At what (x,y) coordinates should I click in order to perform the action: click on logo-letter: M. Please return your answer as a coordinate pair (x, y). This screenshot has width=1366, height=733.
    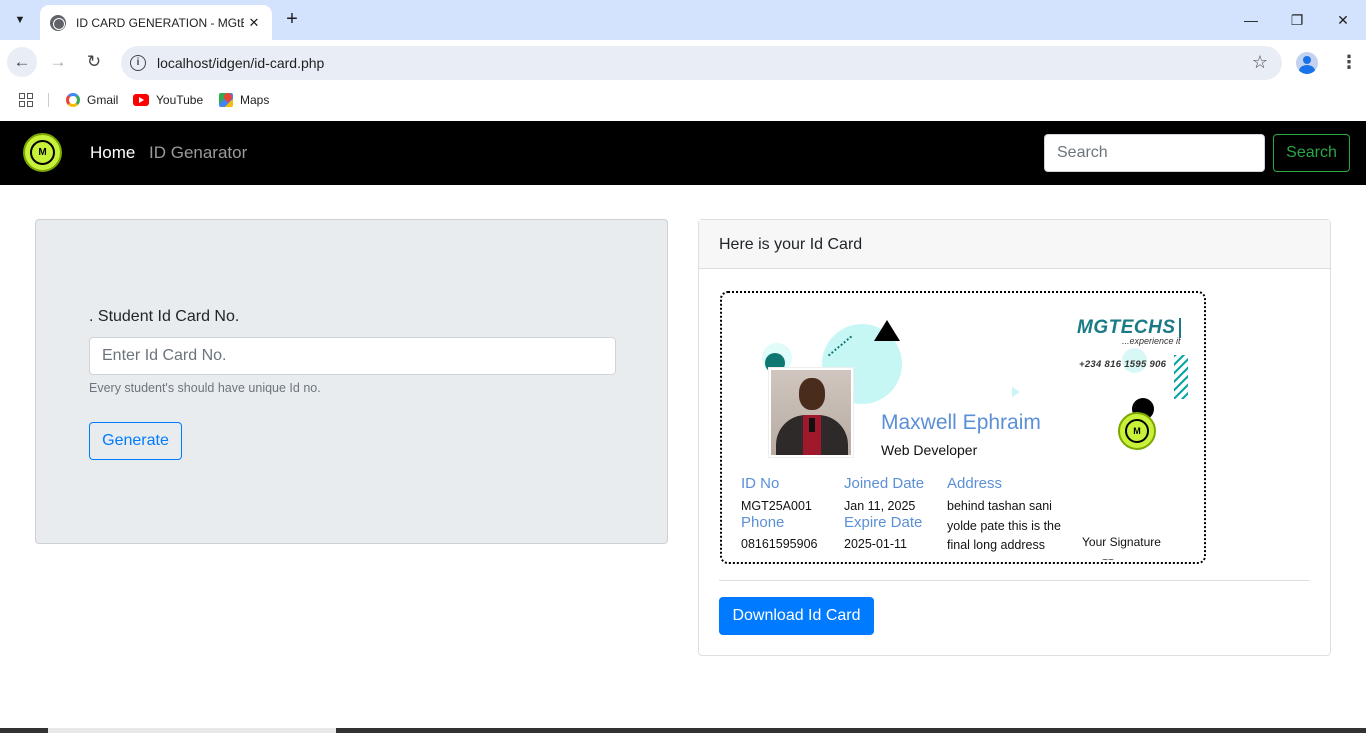
    Looking at the image, I should click on (42, 152).